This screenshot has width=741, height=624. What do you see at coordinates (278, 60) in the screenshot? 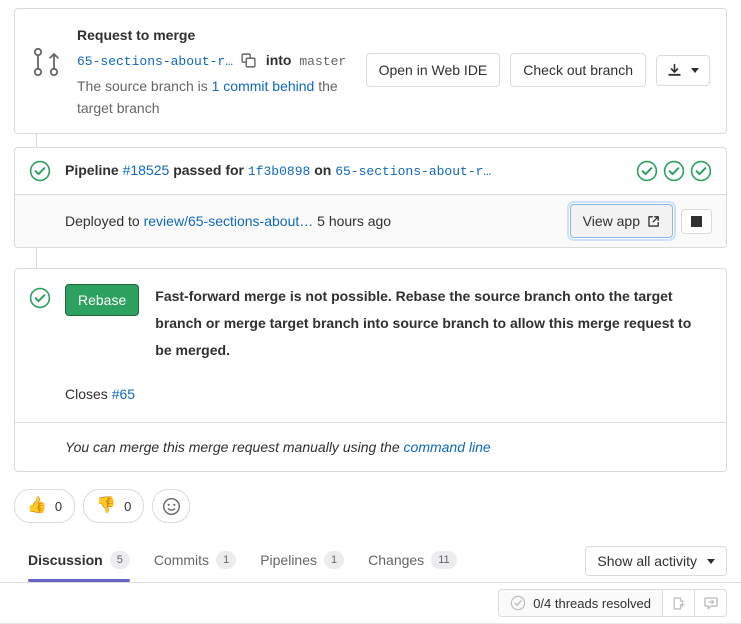
I see `into-label: into` at bounding box center [278, 60].